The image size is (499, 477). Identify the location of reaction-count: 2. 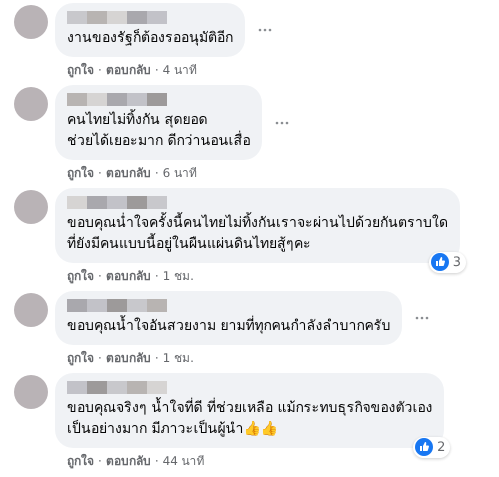
(441, 447).